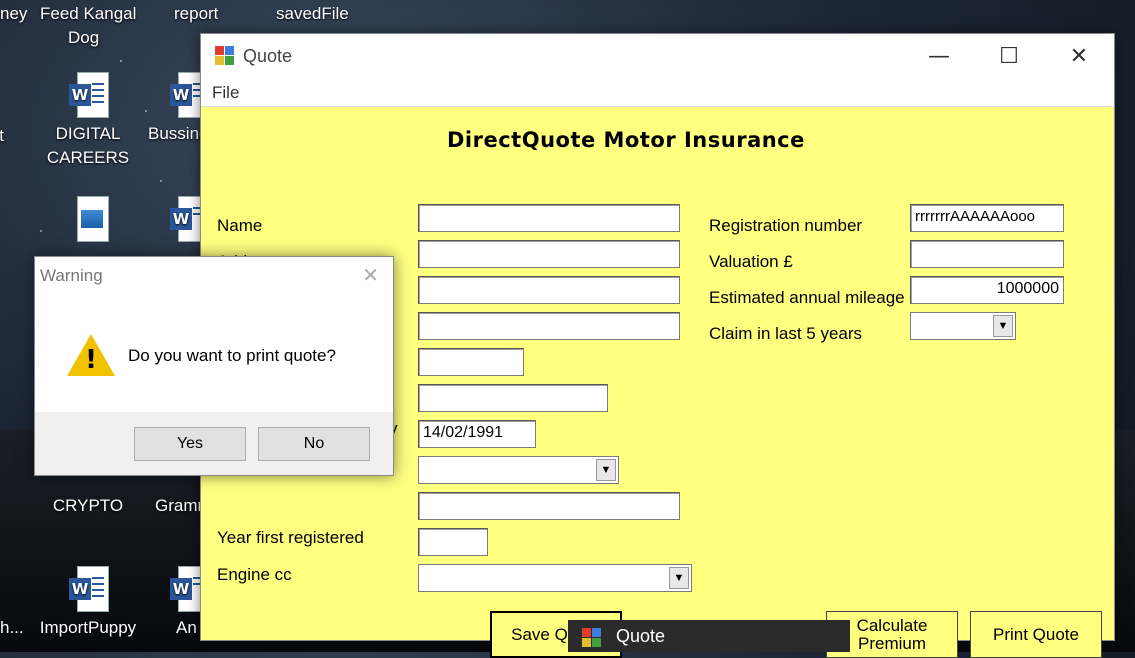  I want to click on image-file-icon, so click(89, 219).